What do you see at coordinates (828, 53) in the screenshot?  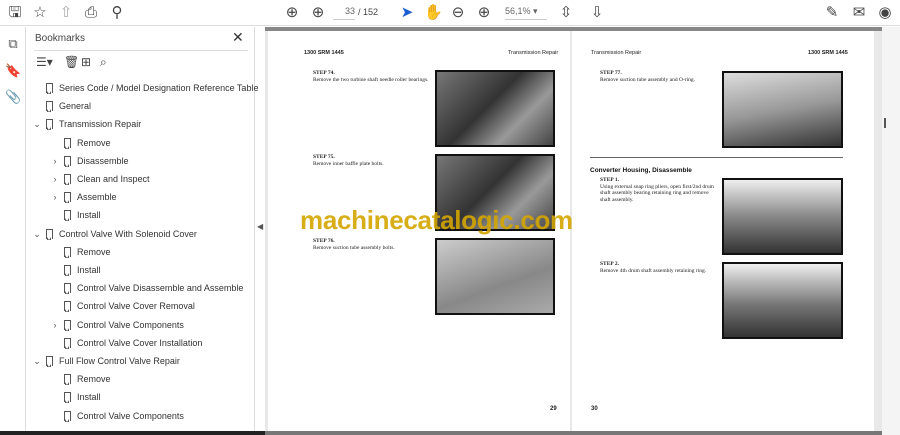 I see `page-header-right: 1300 SRM 1445` at bounding box center [828, 53].